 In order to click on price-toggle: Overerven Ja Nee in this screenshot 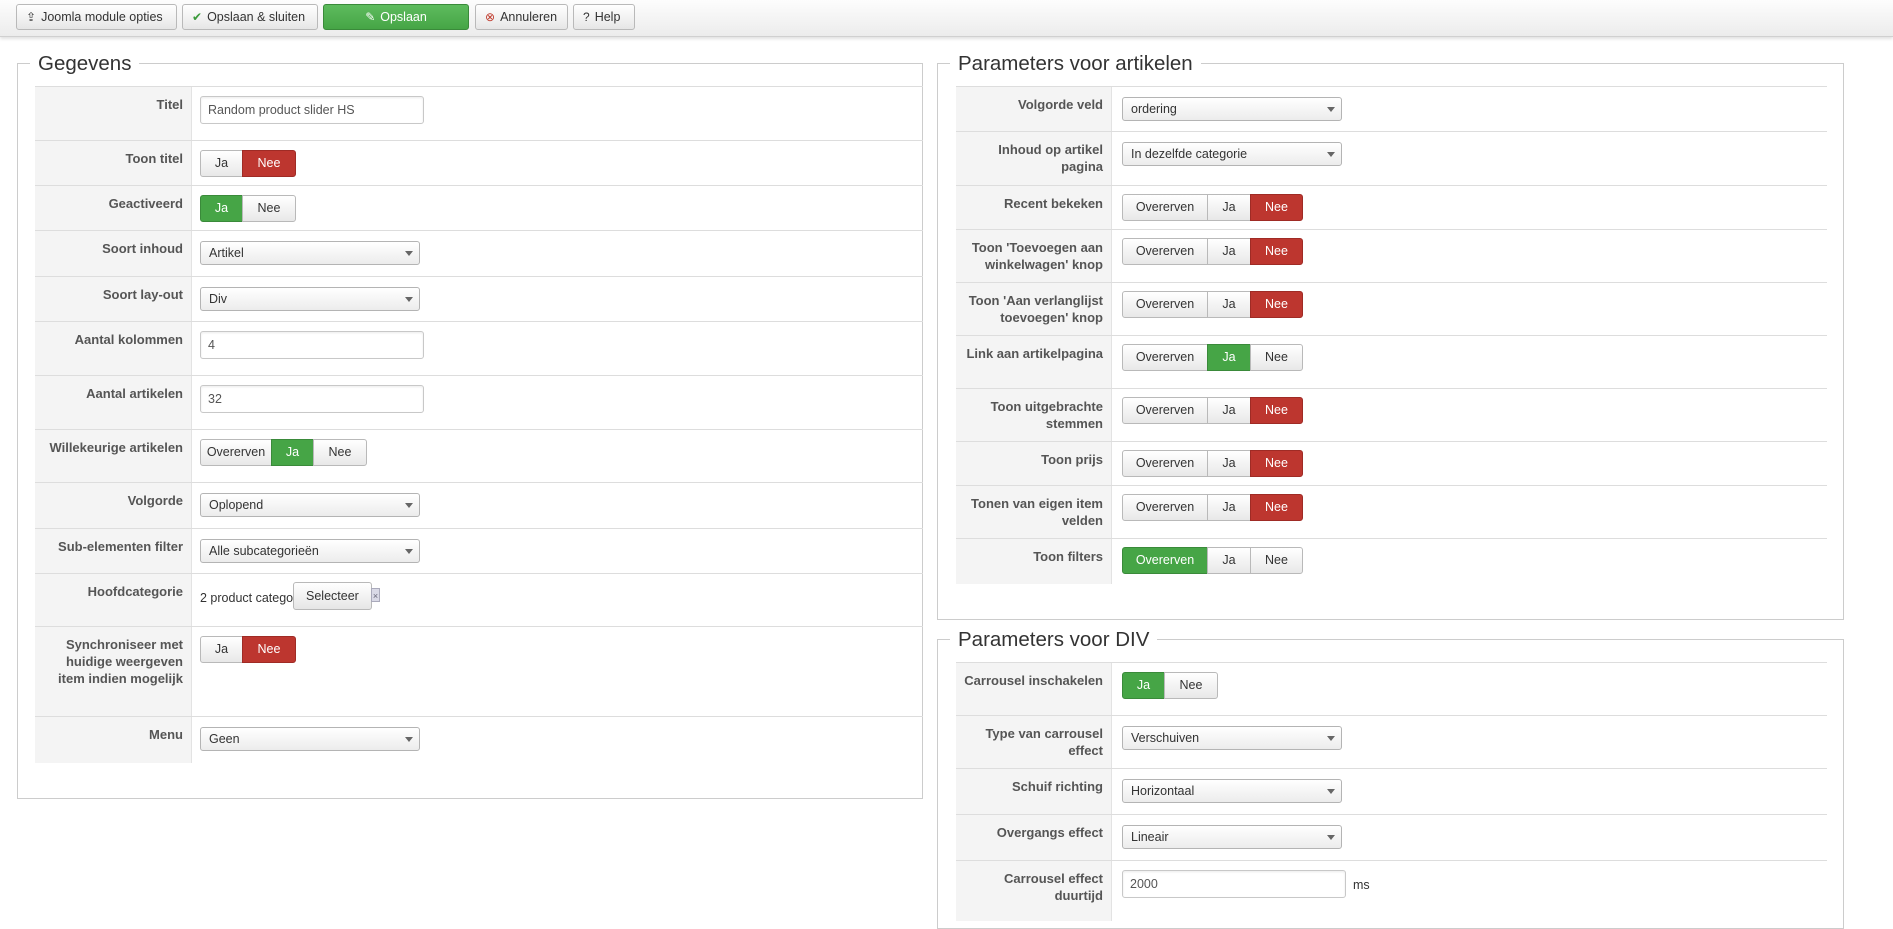, I will do `click(1212, 463)`.